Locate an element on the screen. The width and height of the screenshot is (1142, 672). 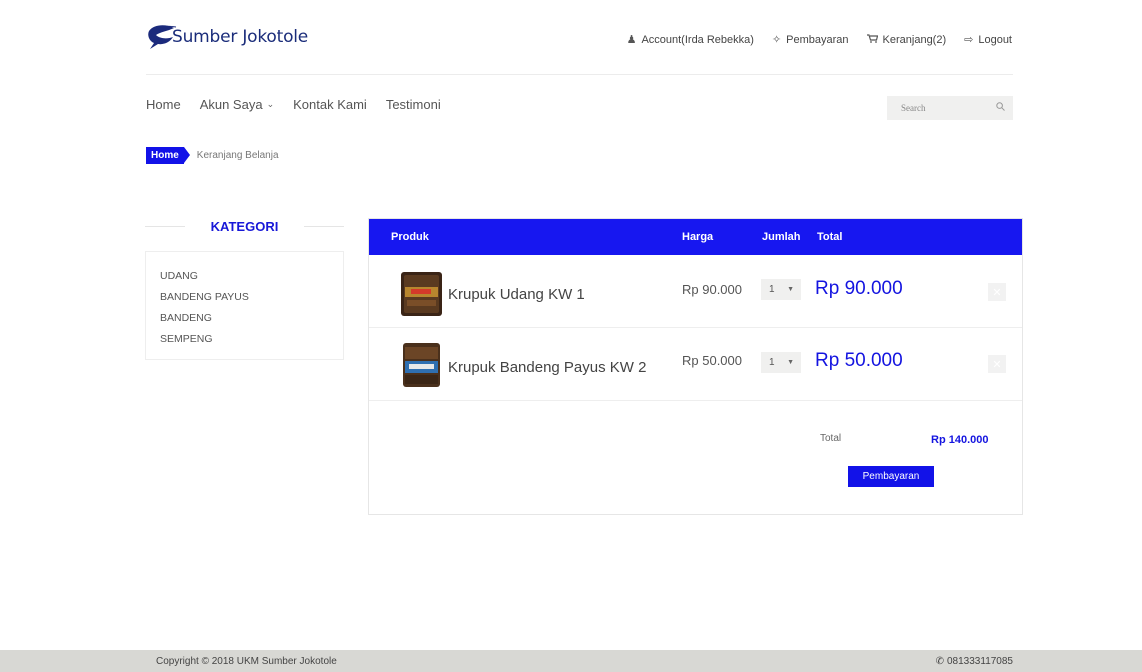
breadcrumb-current: Keranjang Belanja is located at coordinates (237, 155).